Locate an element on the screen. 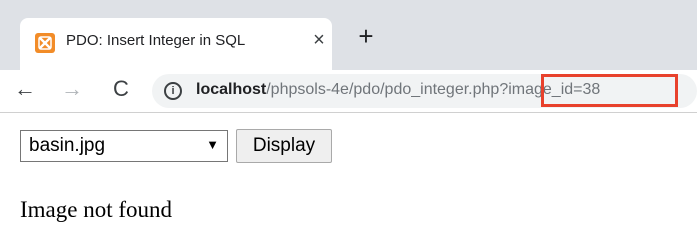 The width and height of the screenshot is (697, 240). site-info-icon: i is located at coordinates (173, 91).